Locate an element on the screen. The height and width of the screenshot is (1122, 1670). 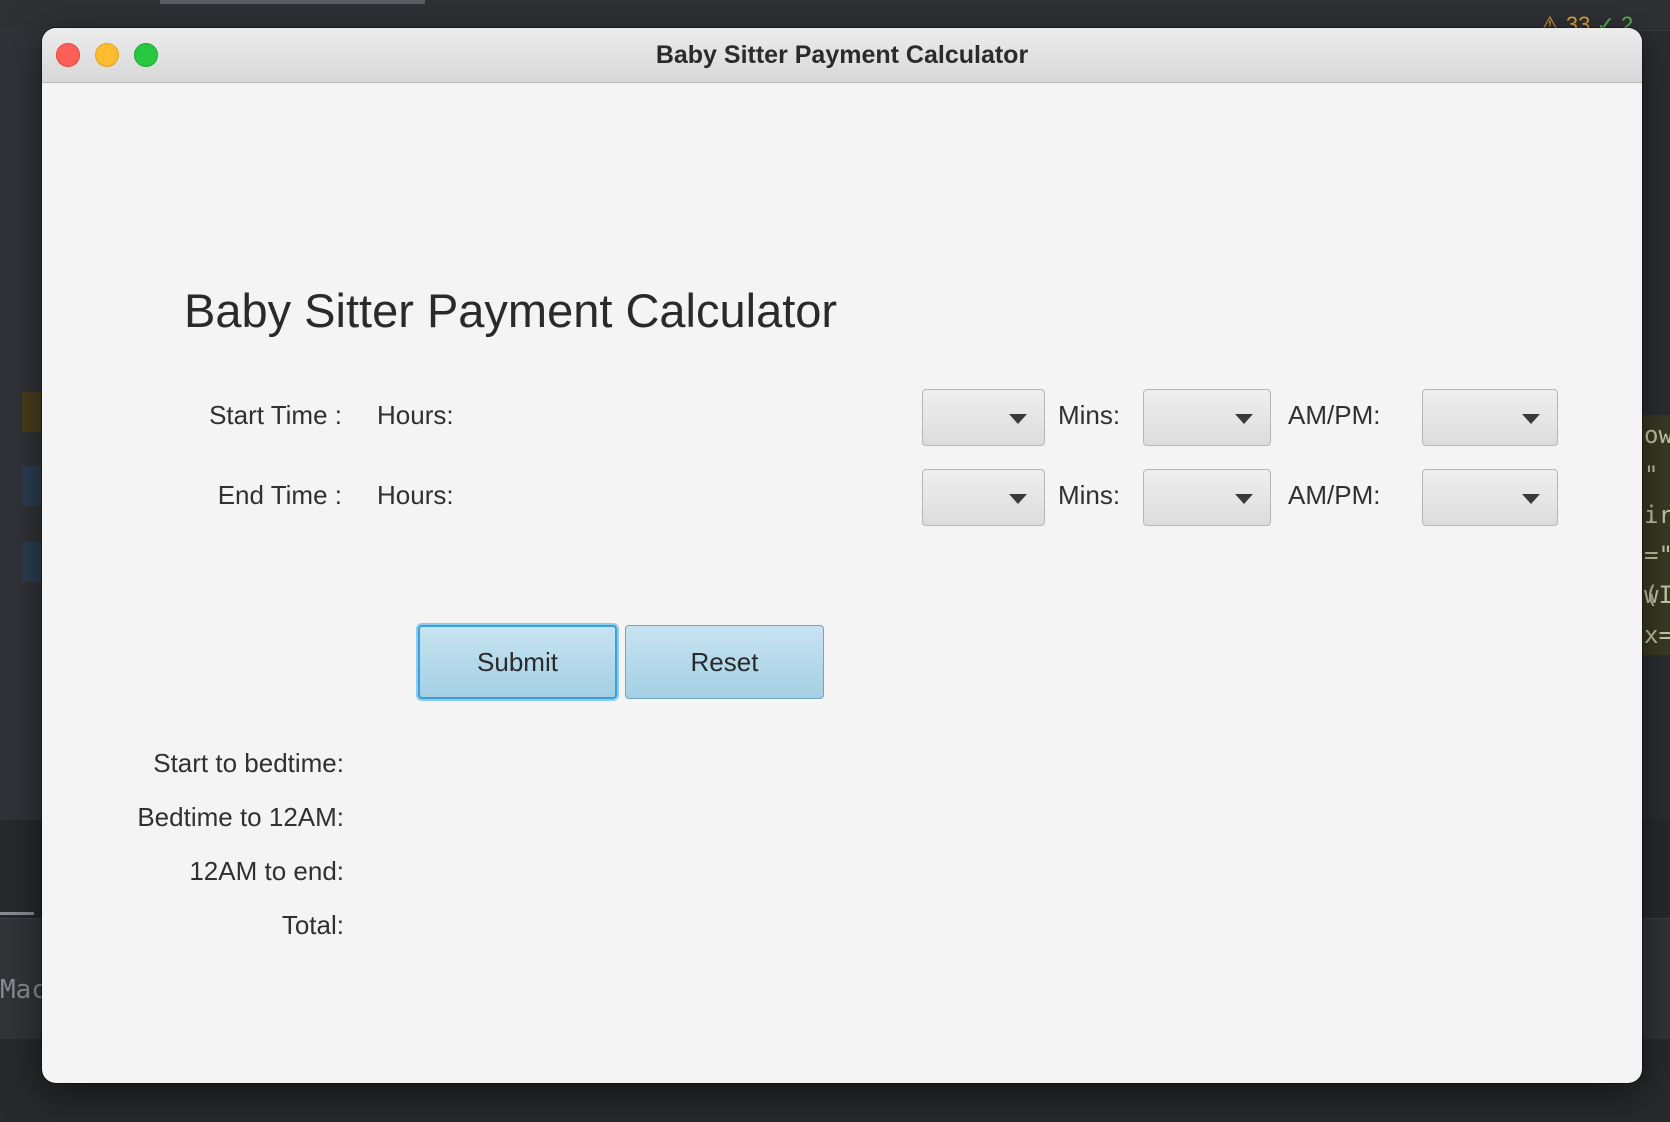
start-hours-dropdown is located at coordinates (983, 417).